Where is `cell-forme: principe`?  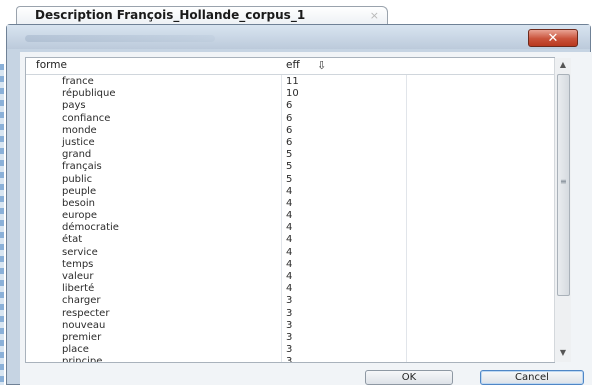 cell-forme: principe is located at coordinates (82, 359).